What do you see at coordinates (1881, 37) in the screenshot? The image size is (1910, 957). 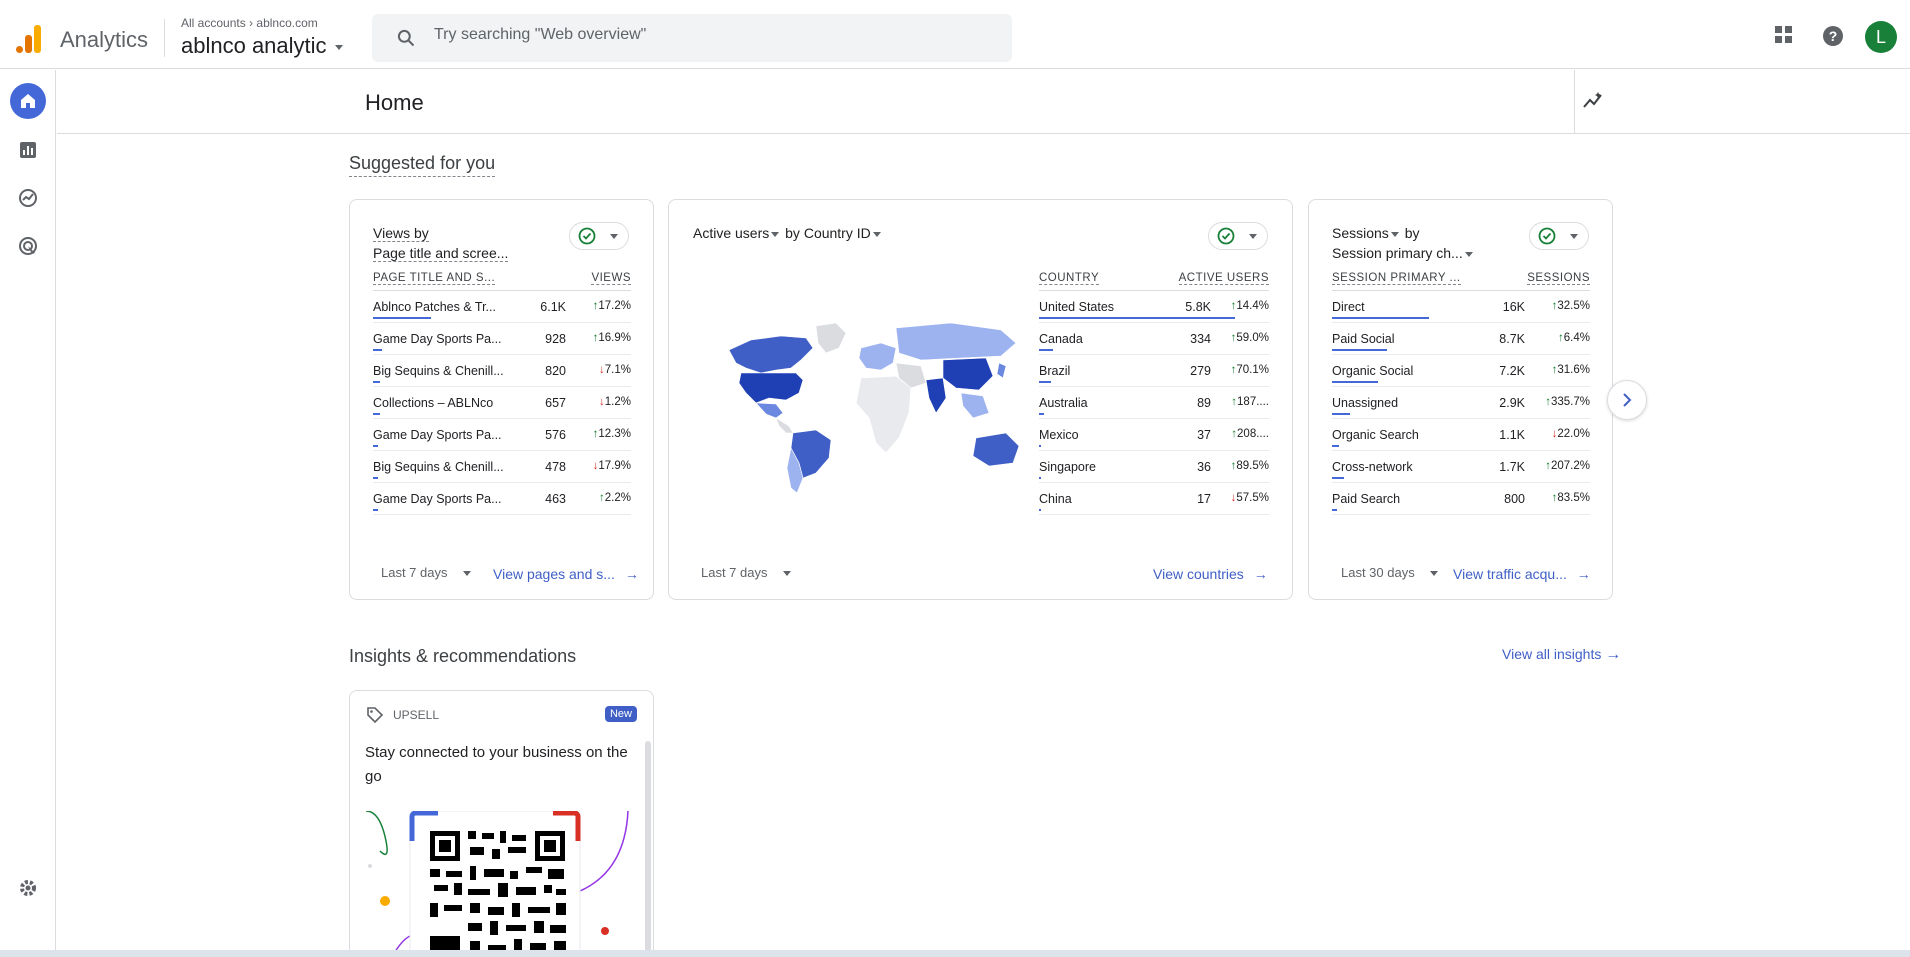 I see `avatar: L` at bounding box center [1881, 37].